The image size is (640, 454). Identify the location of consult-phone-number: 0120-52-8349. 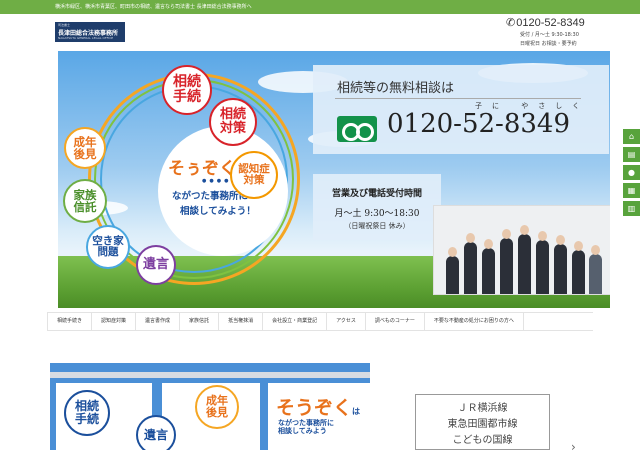
(478, 124).